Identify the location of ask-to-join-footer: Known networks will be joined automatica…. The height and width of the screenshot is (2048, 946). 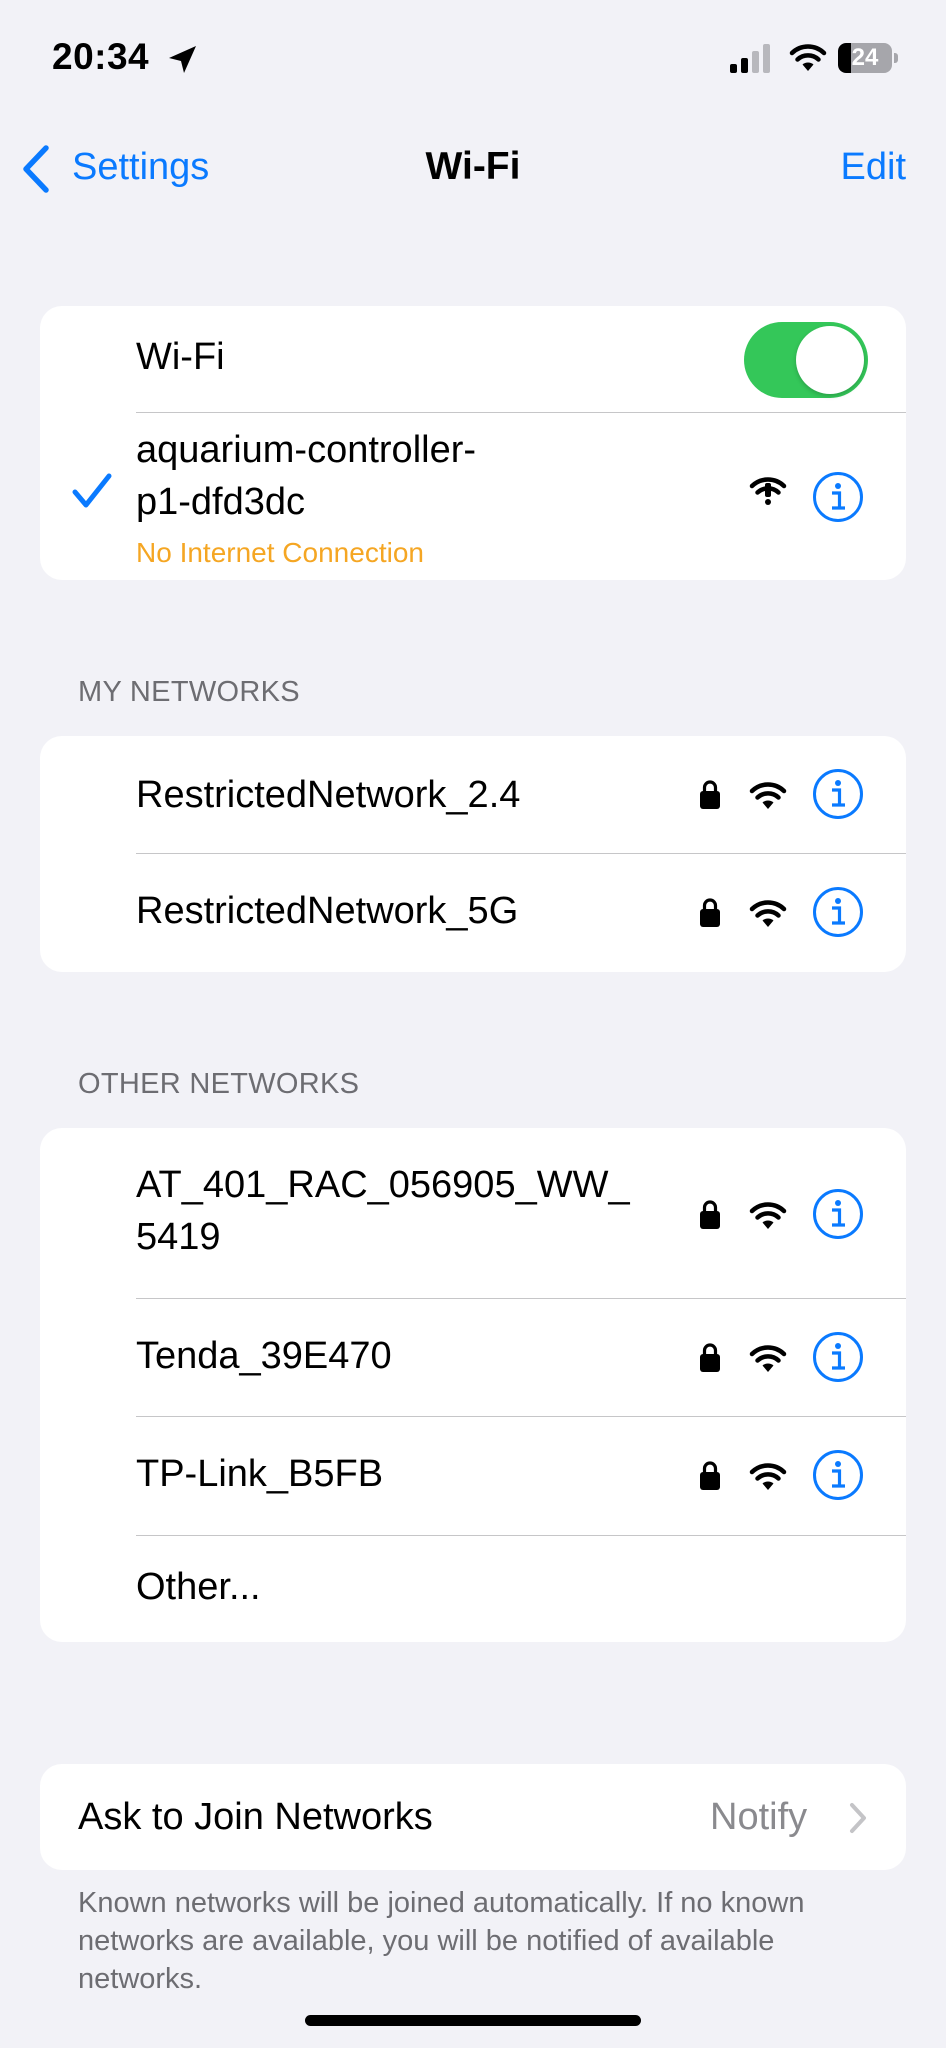
(441, 1941).